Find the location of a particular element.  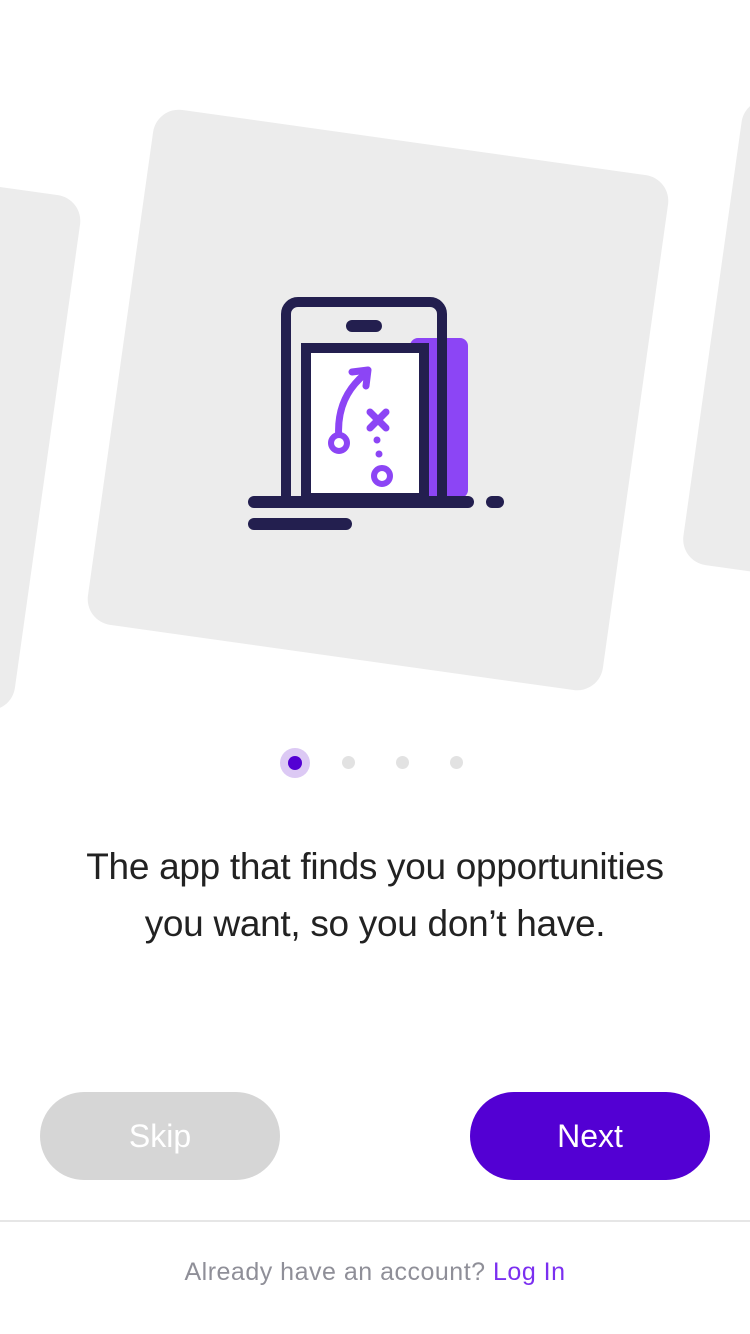

skip-button: Skip is located at coordinates (160, 1136).